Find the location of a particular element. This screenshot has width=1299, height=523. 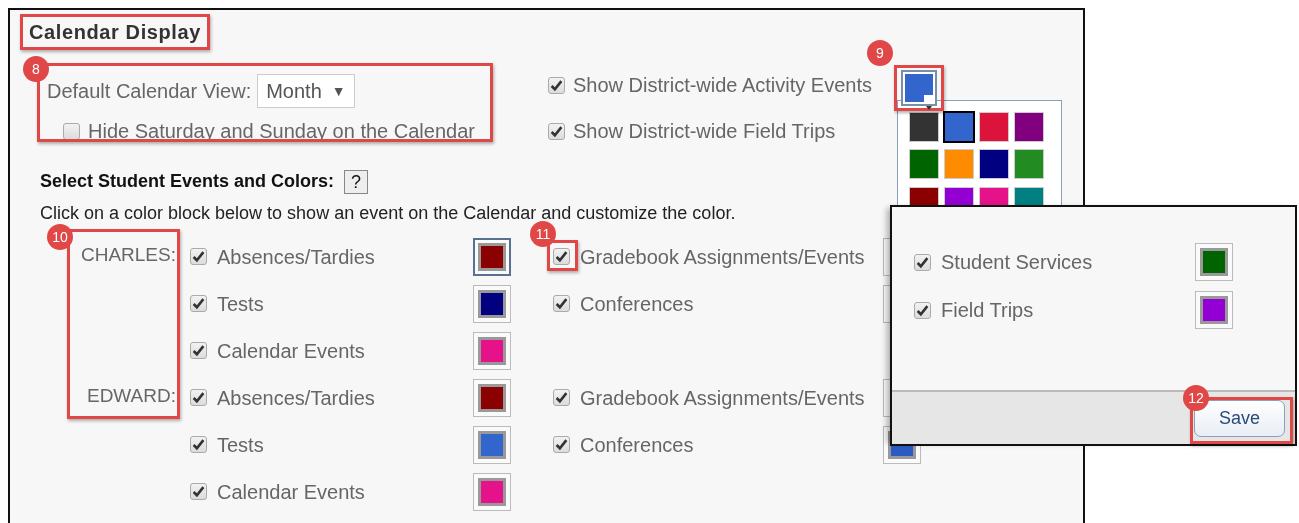

student-name: CHARLES: is located at coordinates (128, 255).